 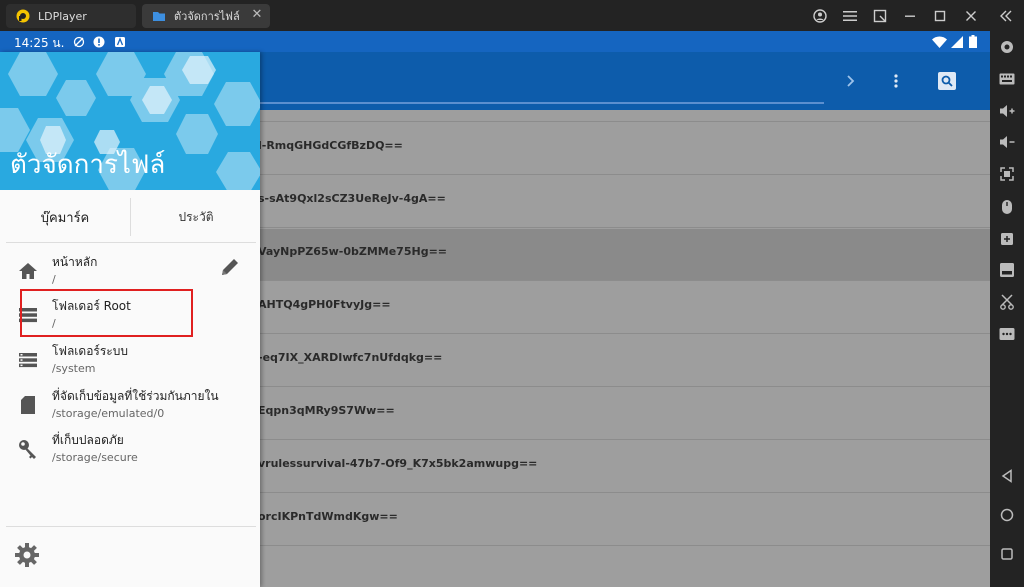 What do you see at coordinates (54, 279) in the screenshot?
I see `drawer-item-path: /` at bounding box center [54, 279].